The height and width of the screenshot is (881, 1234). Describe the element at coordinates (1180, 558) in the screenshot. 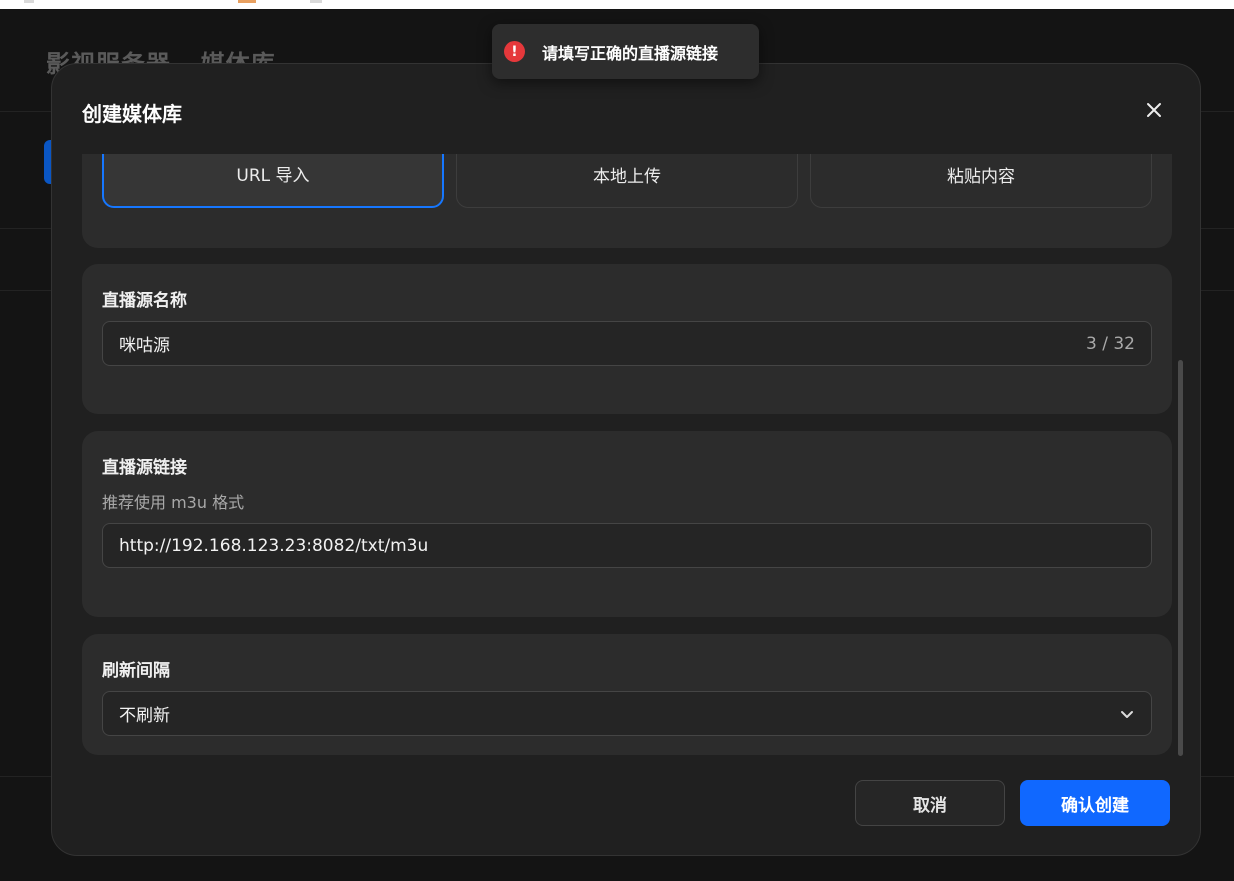

I see `scrollbar-thumb` at that location.